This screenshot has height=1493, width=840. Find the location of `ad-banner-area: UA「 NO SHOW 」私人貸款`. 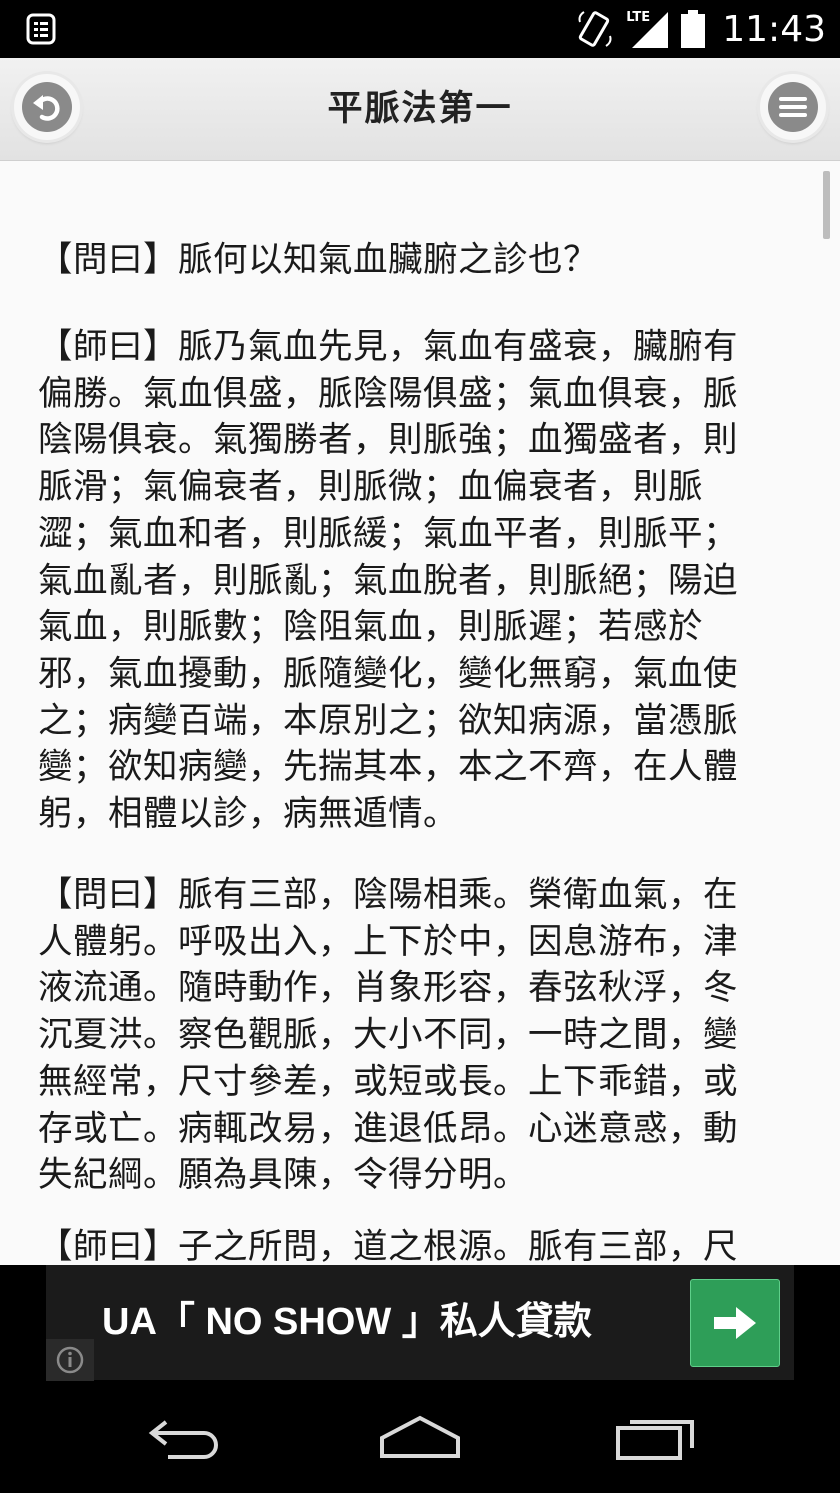

ad-banner-area: UA「 NO SHOW 」私人貸款 is located at coordinates (420, 1323).